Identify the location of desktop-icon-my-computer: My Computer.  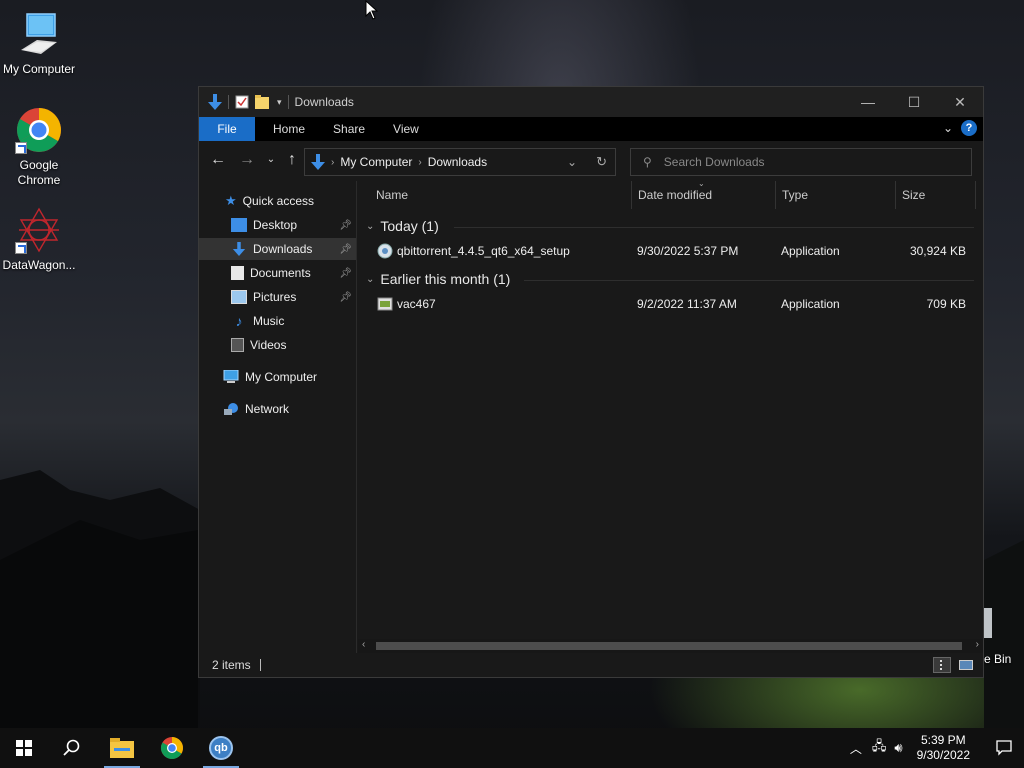
(39, 43).